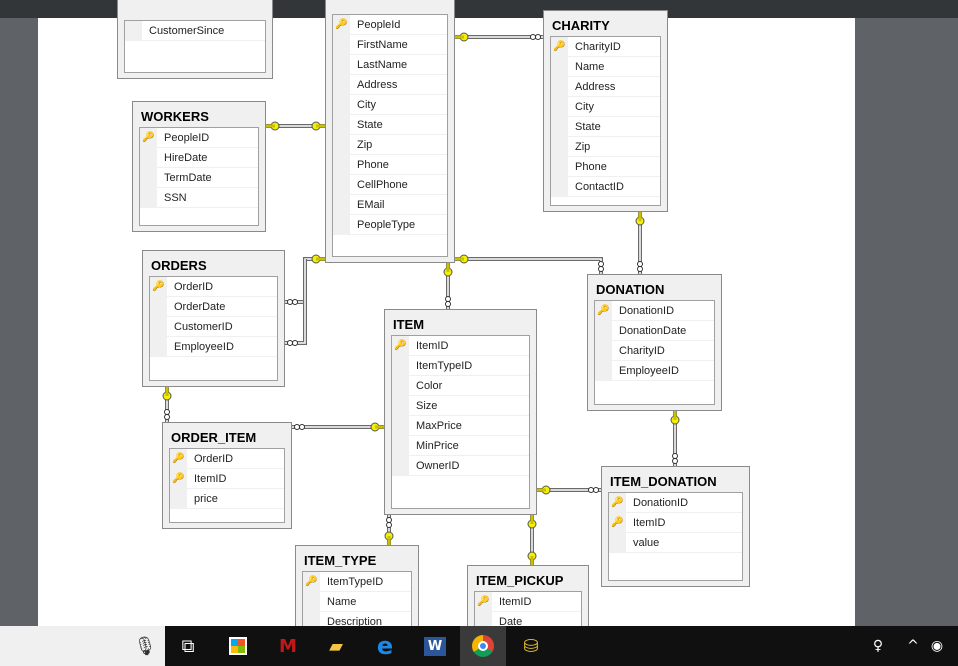  I want to click on column-row: 🔑 PeopleID, so click(199, 138).